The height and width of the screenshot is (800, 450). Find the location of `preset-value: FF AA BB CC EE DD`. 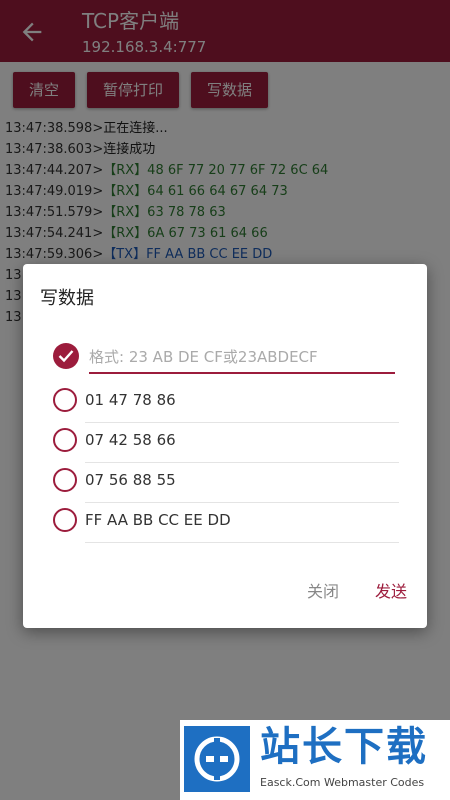

preset-value: FF AA BB CC EE DD is located at coordinates (242, 522).